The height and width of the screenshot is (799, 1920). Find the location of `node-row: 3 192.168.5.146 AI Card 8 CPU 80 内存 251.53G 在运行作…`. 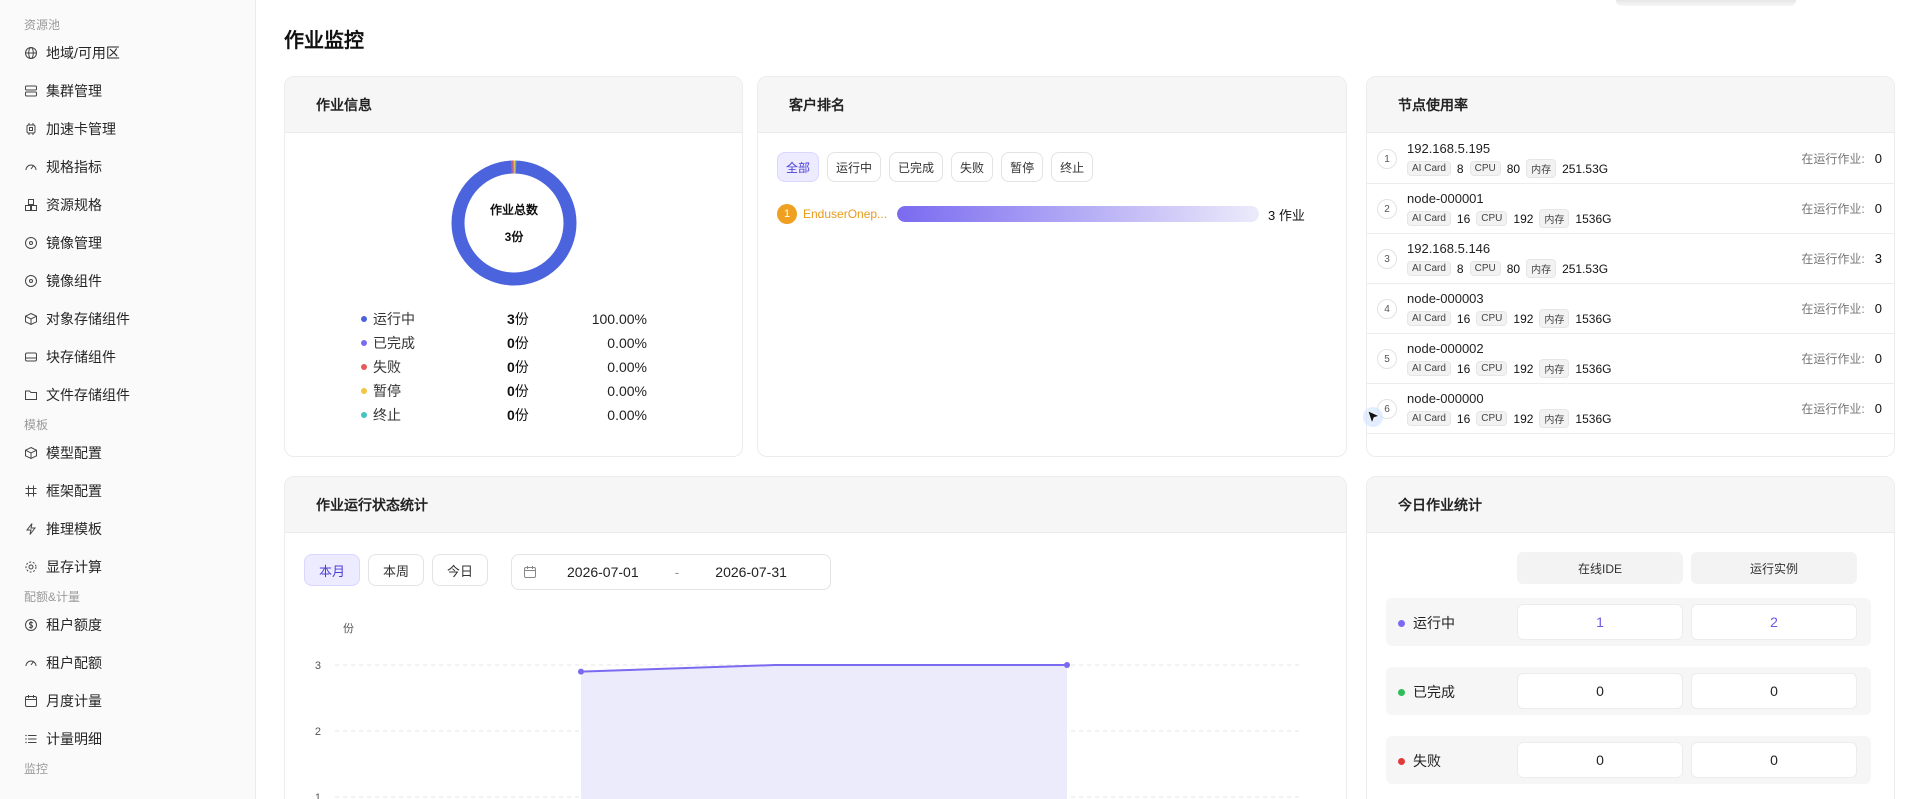

node-row: 3 192.168.5.146 AI Card 8 CPU 80 内存 251.53G 在运行作… is located at coordinates (1630, 259).